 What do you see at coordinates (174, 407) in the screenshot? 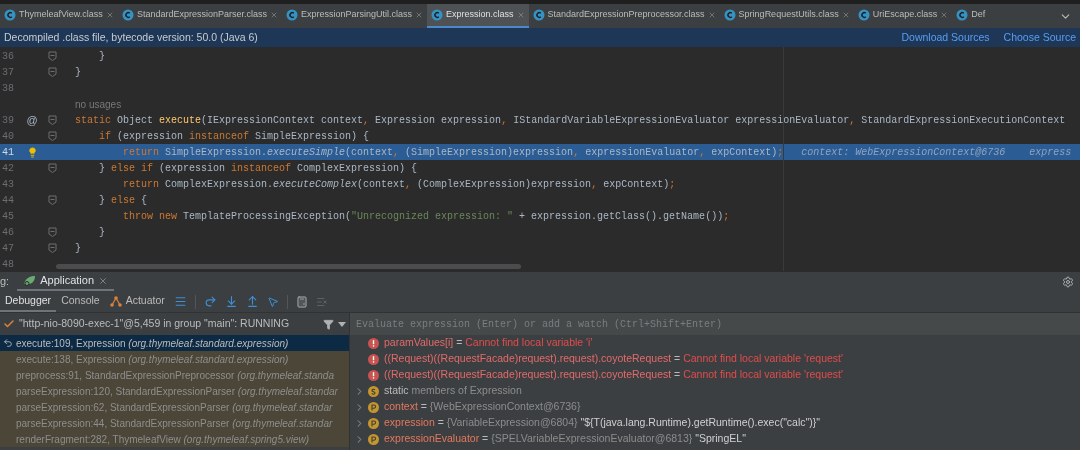
I see `stack-frame: parseExpression:62, StandardExpressionParser (org.thymeleaf.standar` at bounding box center [174, 407].